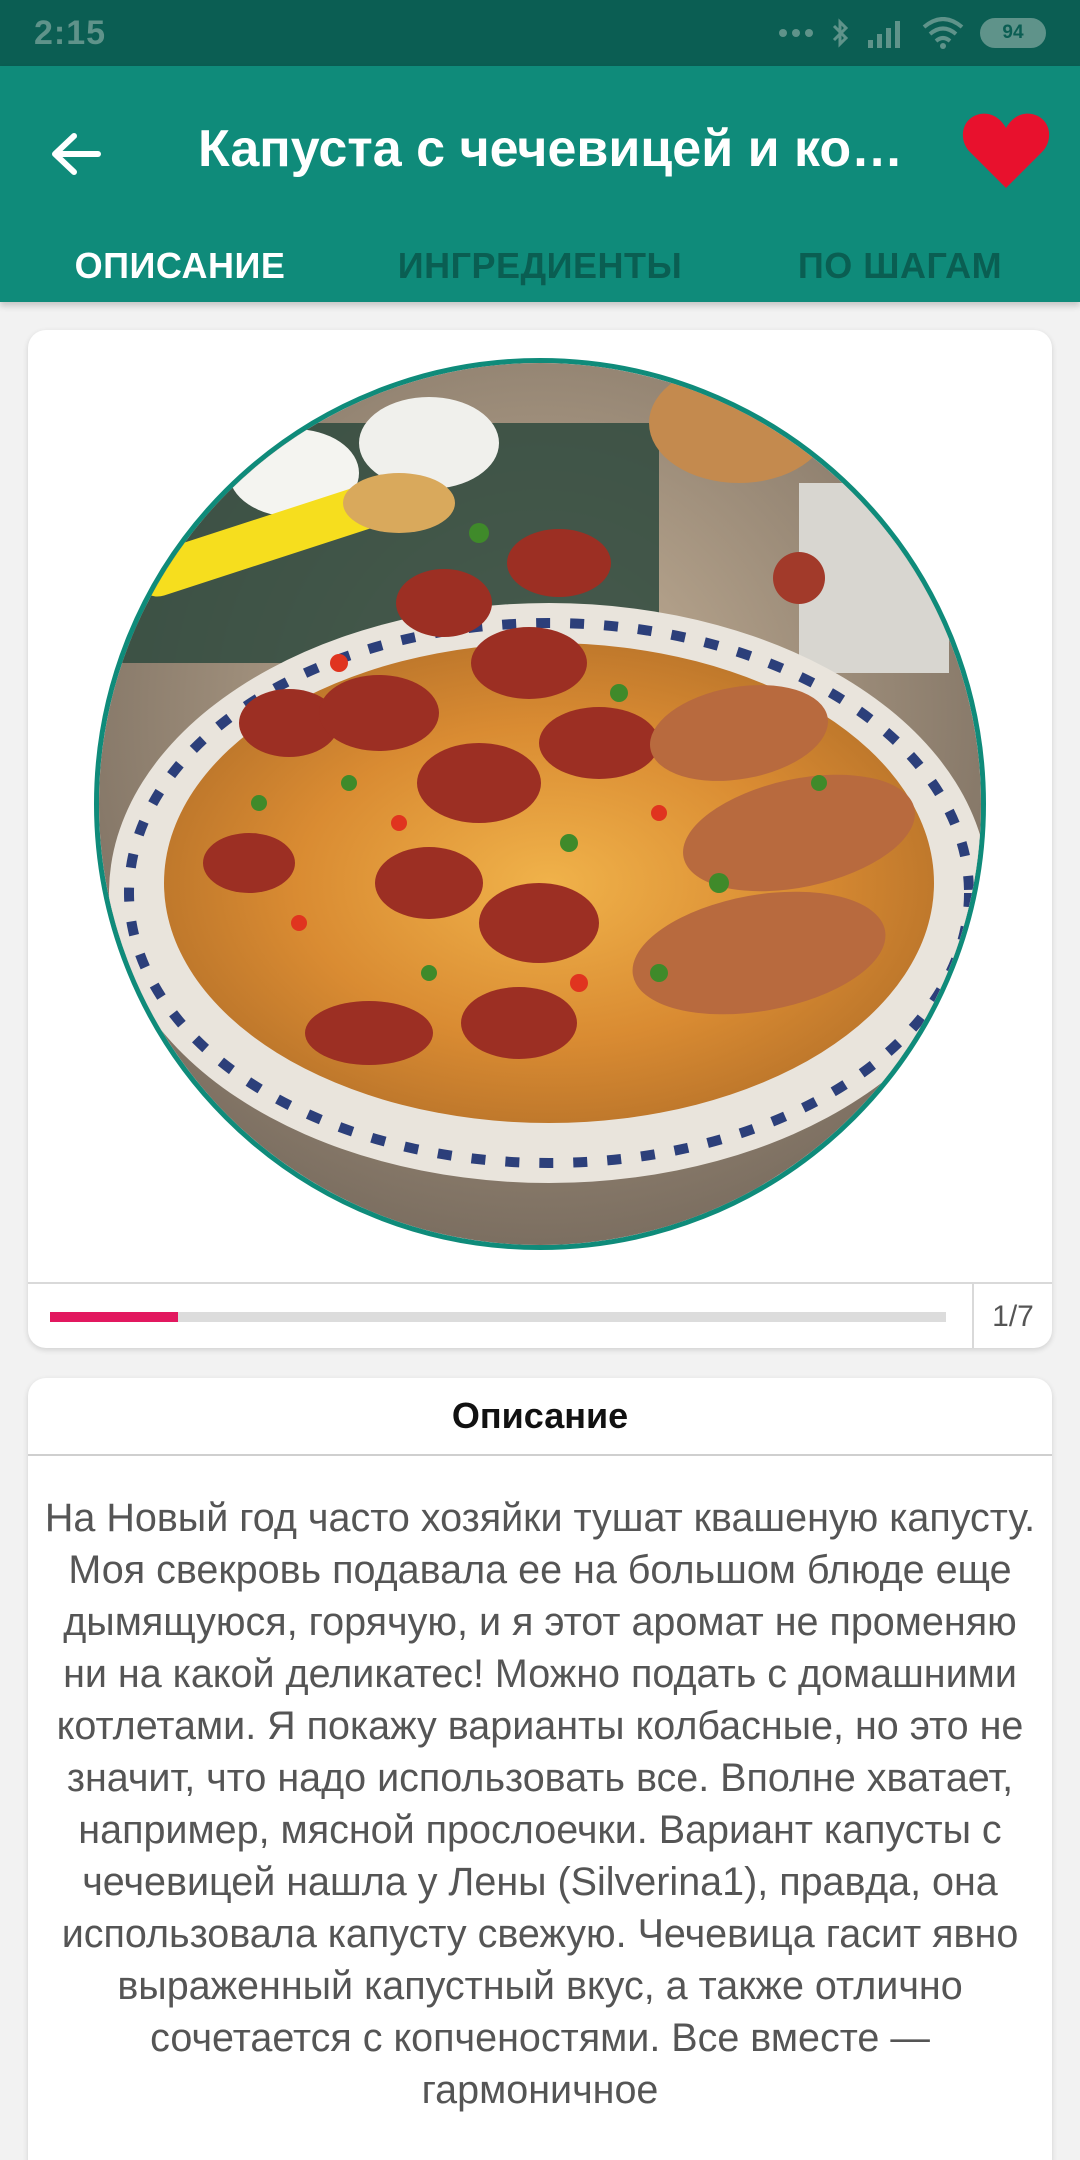 The width and height of the screenshot is (1080, 2160). I want to click on gallery-progress-fill, so click(114, 1317).